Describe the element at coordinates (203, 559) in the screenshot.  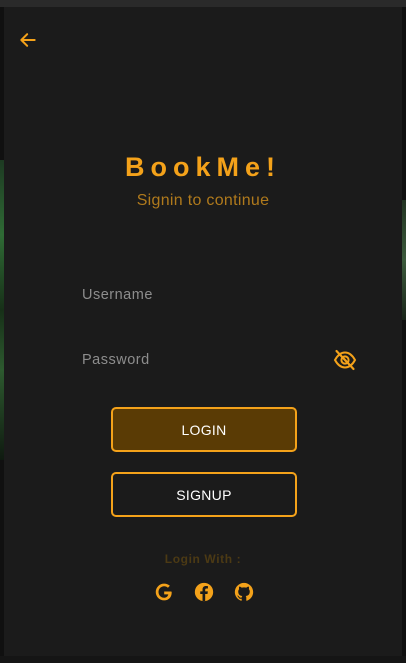
I see `login-with-heading: Login With :` at that location.